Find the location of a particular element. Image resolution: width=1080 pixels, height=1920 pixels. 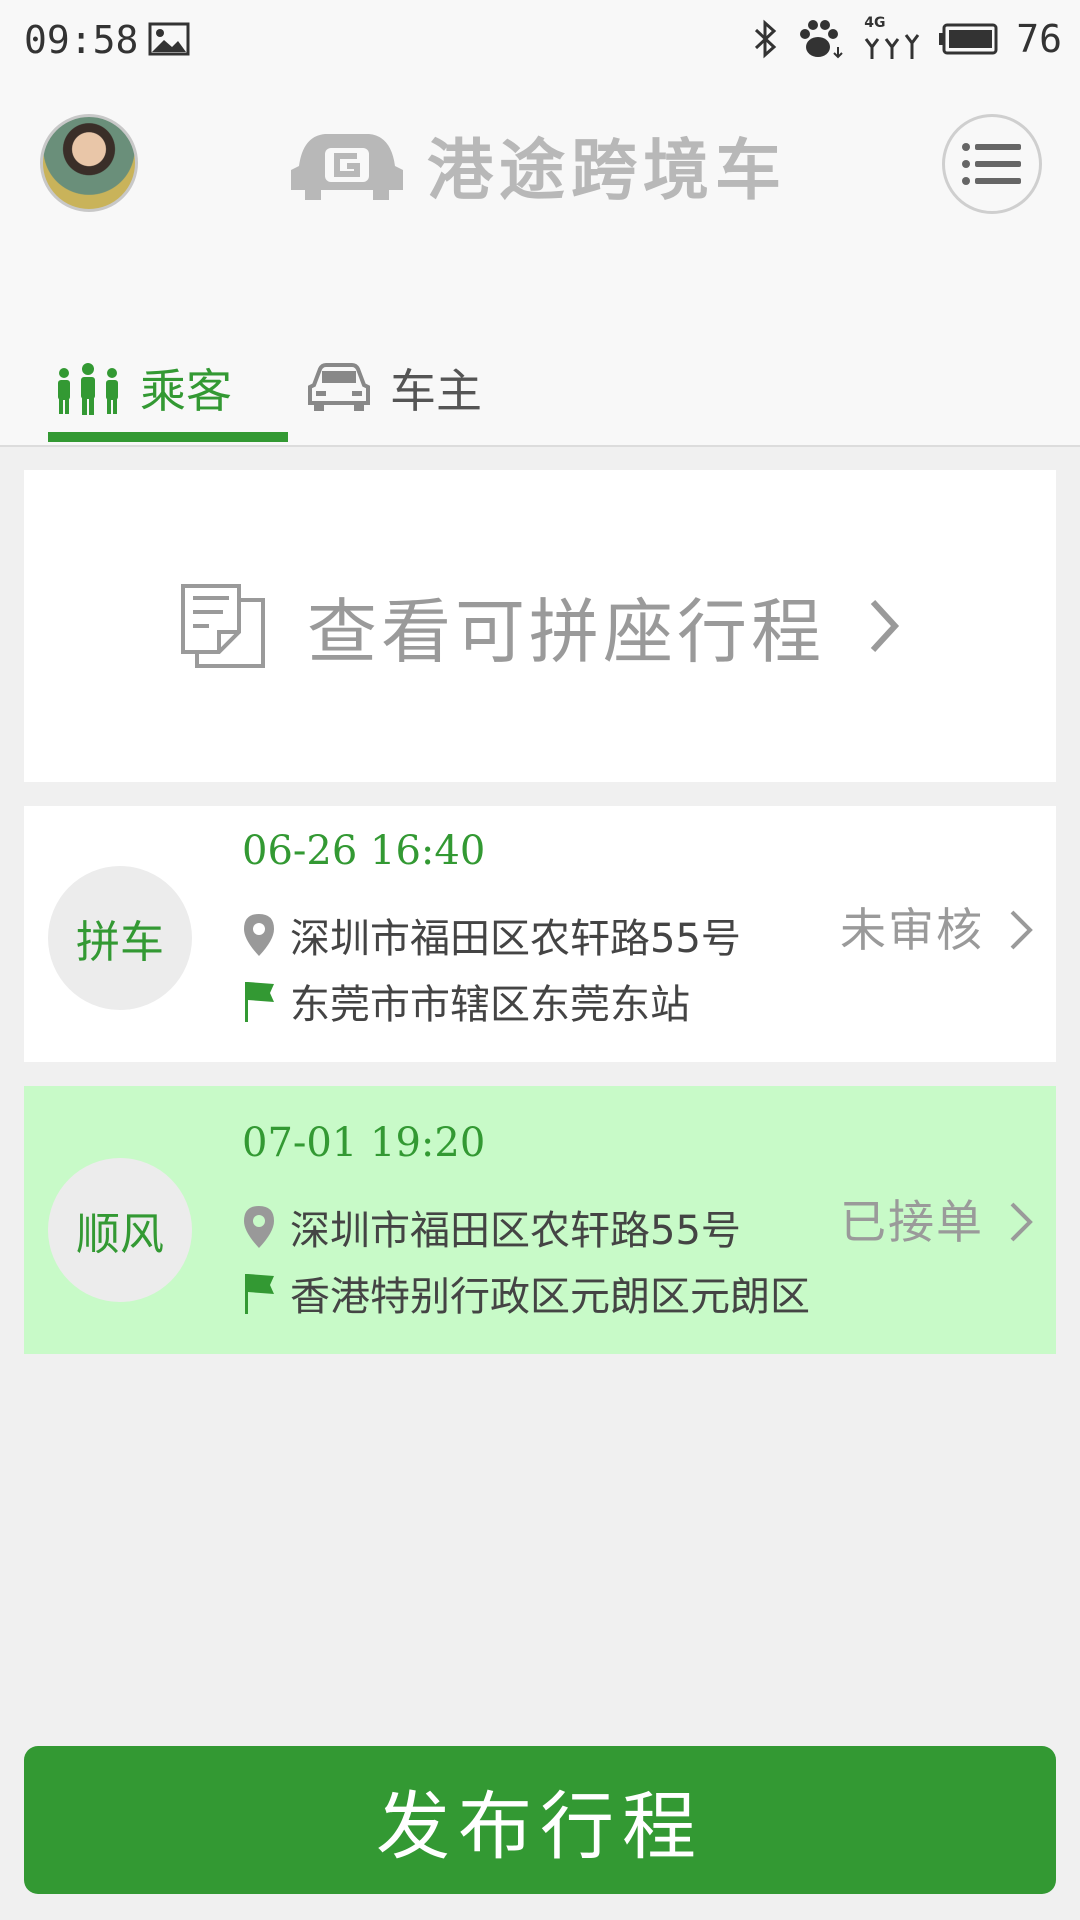

status-time: 09:58 is located at coordinates (81, 40).